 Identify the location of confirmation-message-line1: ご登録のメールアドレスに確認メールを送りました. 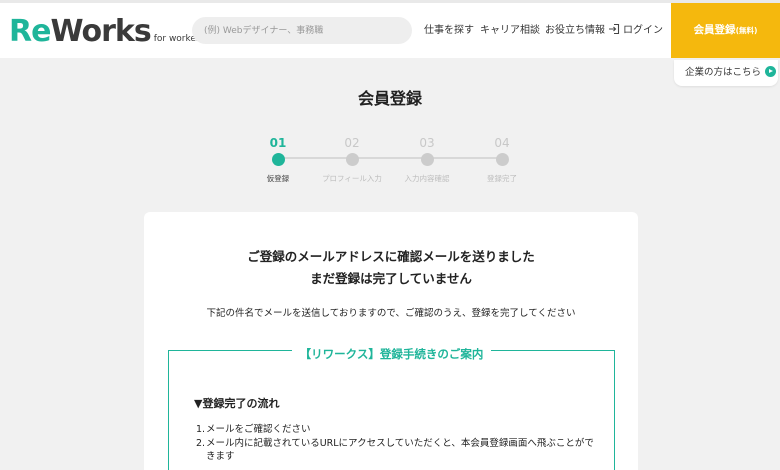
(391, 256).